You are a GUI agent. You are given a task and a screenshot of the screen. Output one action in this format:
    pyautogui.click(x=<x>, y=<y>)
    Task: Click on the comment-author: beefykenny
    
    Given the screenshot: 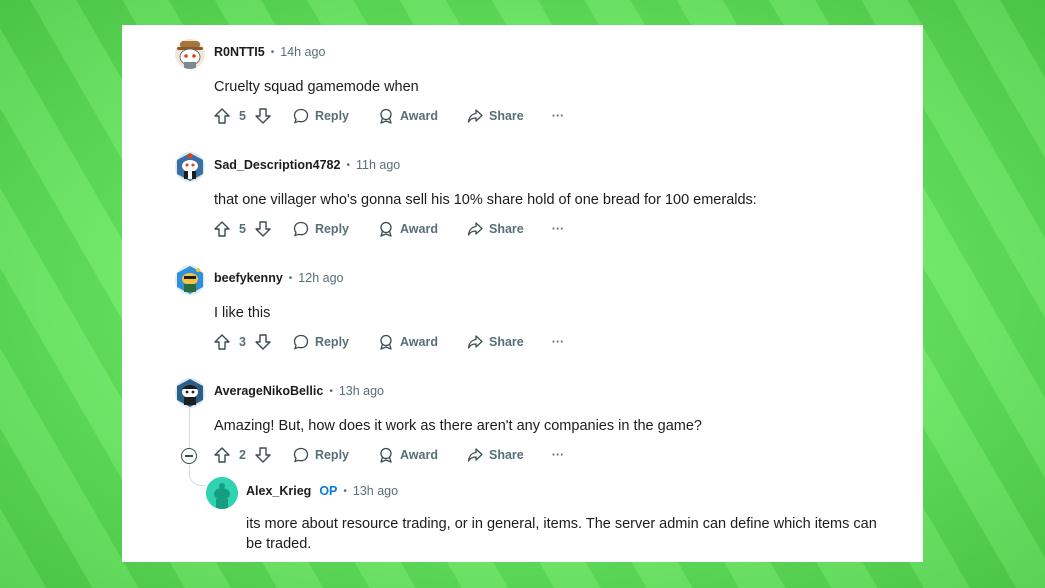 What is the action you would take?
    pyautogui.click(x=248, y=278)
    